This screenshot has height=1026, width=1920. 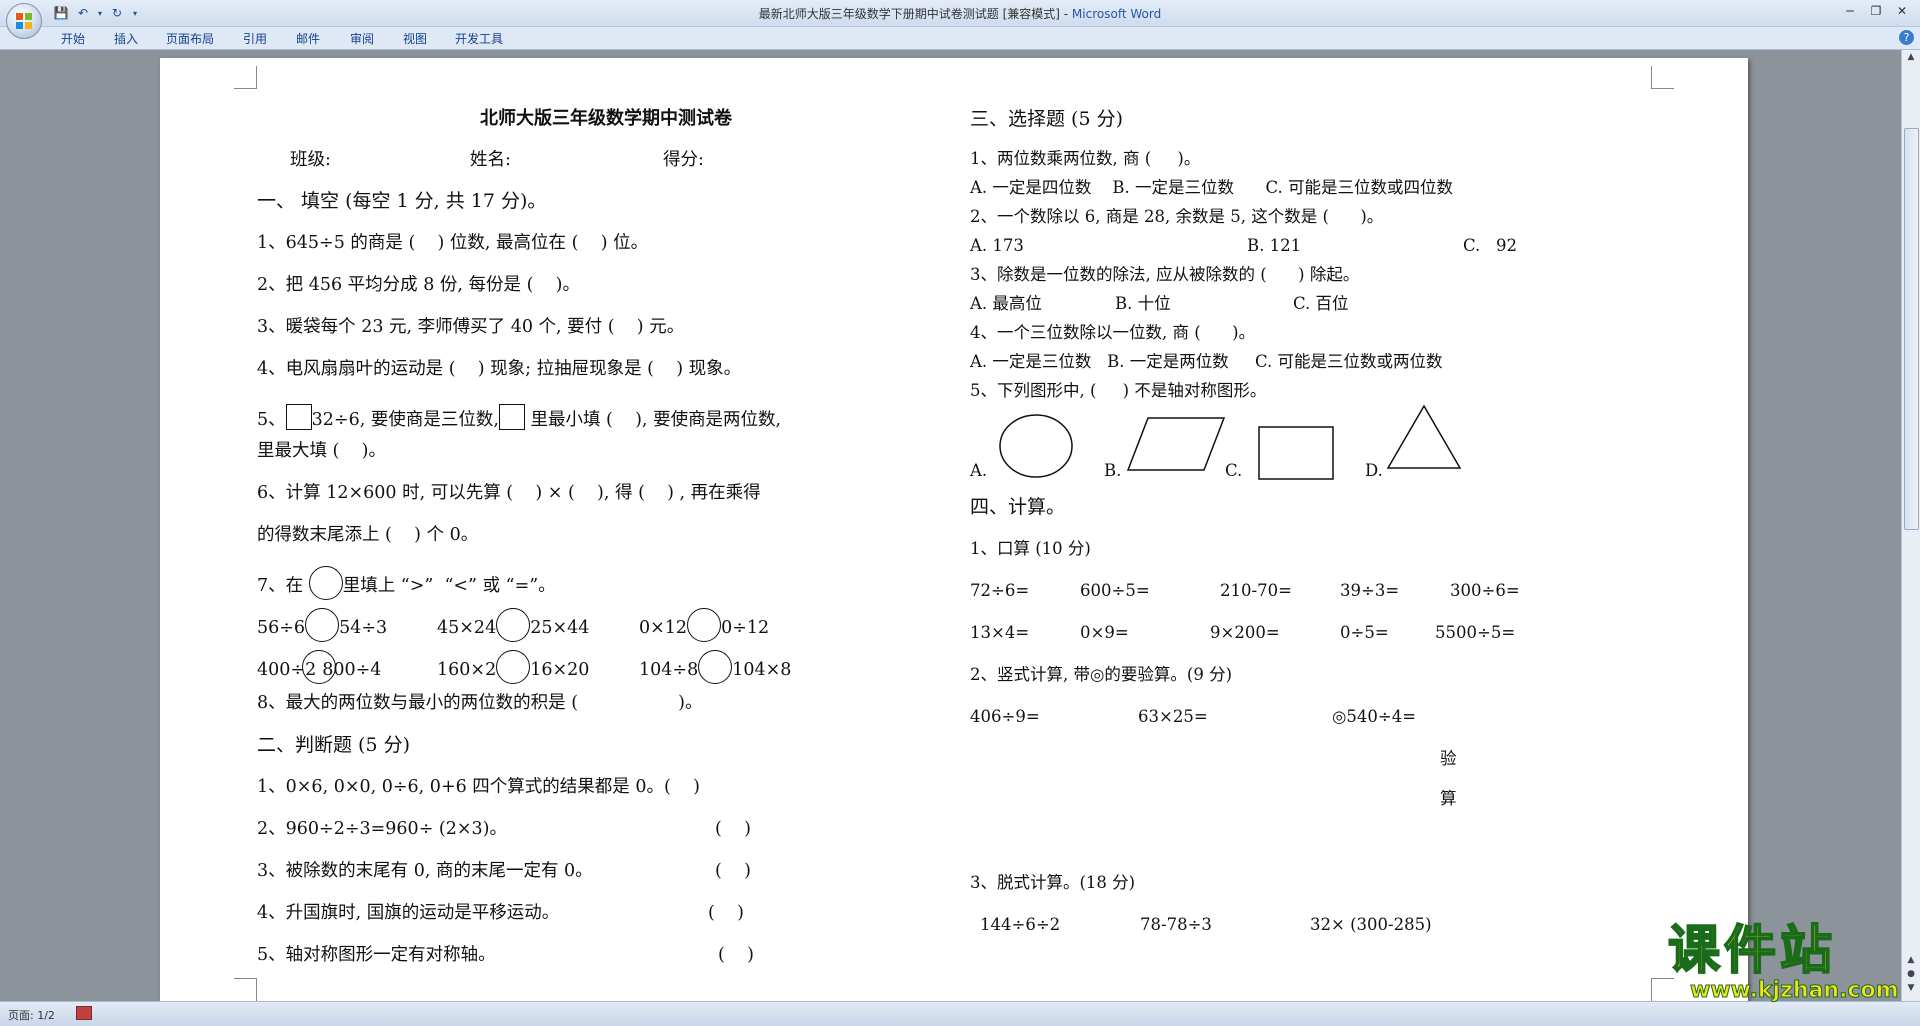 What do you see at coordinates (1448, 758) in the screenshot?
I see `check-label: 验` at bounding box center [1448, 758].